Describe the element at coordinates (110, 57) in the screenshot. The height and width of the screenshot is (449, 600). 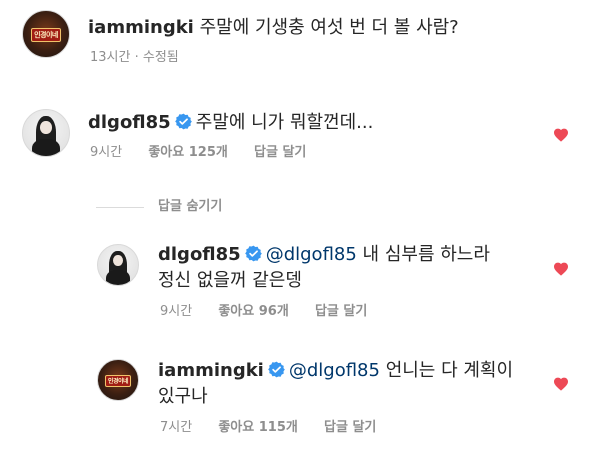
I see `comment-time: 13시간` at that location.